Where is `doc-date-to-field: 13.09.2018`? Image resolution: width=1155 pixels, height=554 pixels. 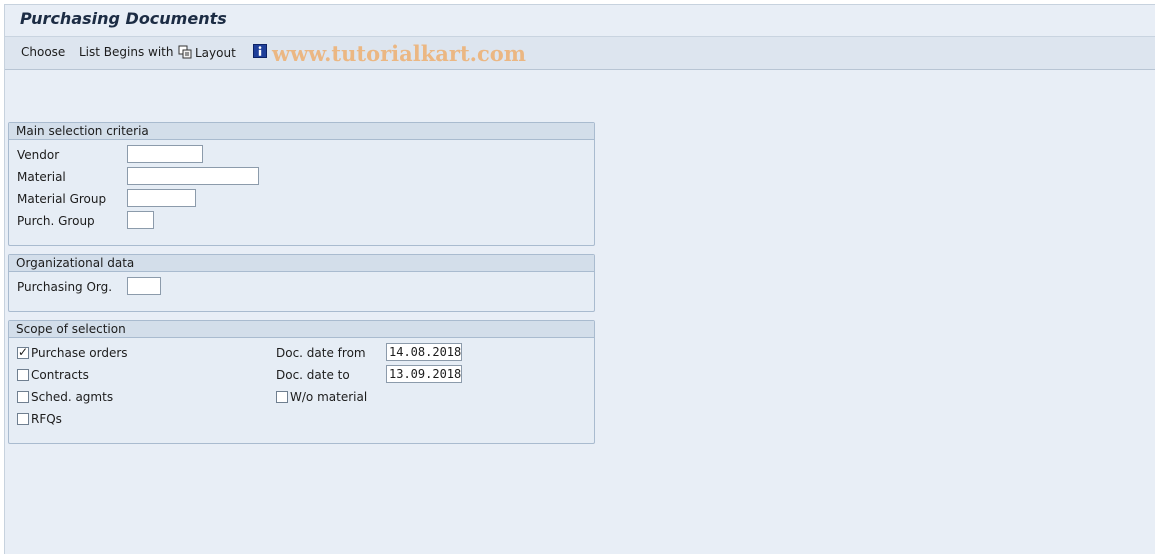 doc-date-to-field: 13.09.2018 is located at coordinates (424, 374).